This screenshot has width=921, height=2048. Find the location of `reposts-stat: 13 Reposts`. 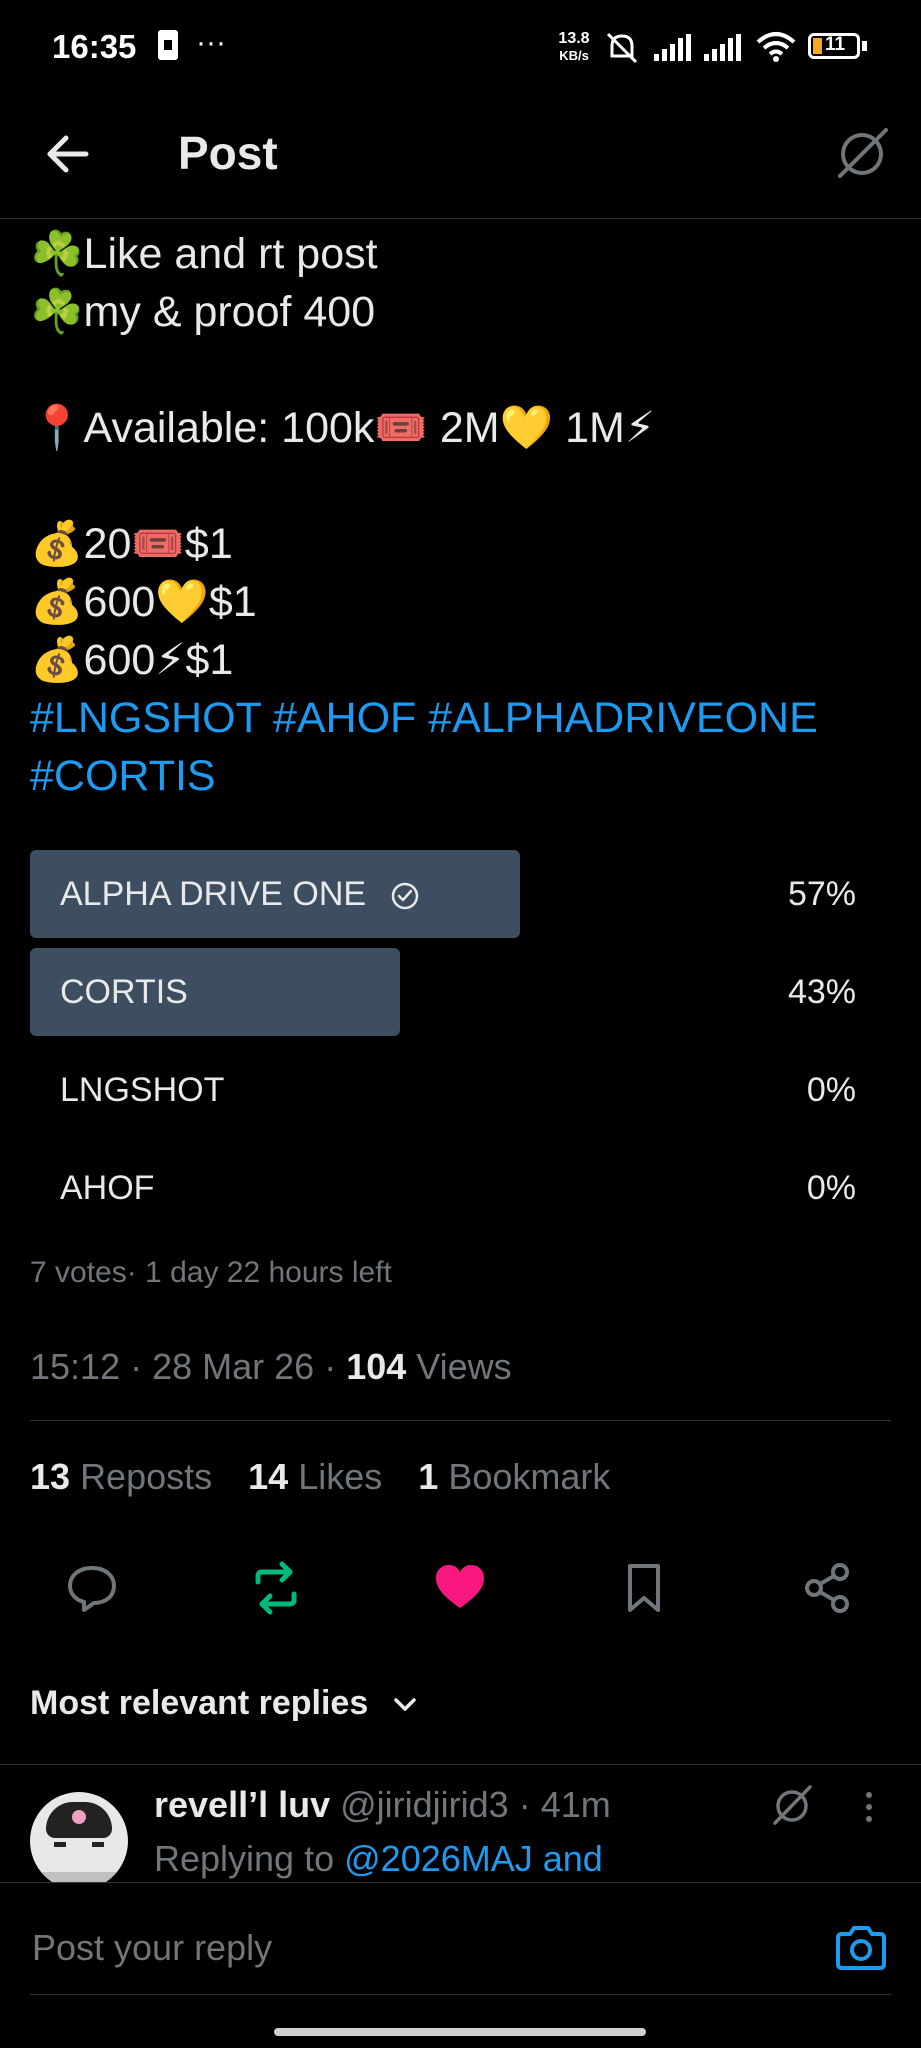

reposts-stat: 13 Reposts is located at coordinates (121, 1476).